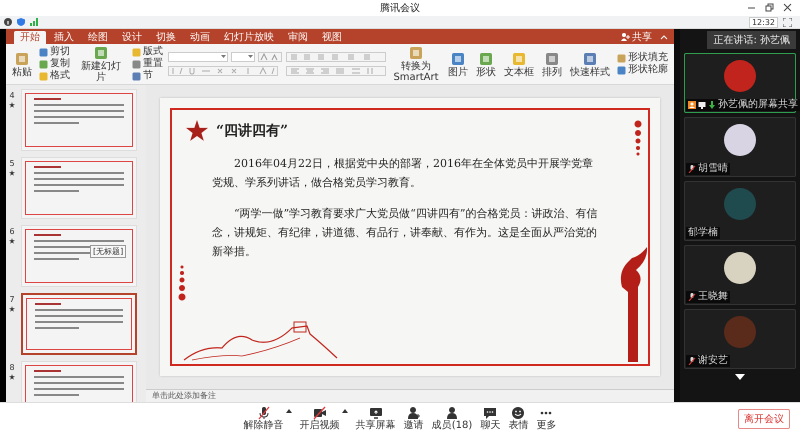  I want to click on ribbon-button: 形状轮廓, so click(642, 70).